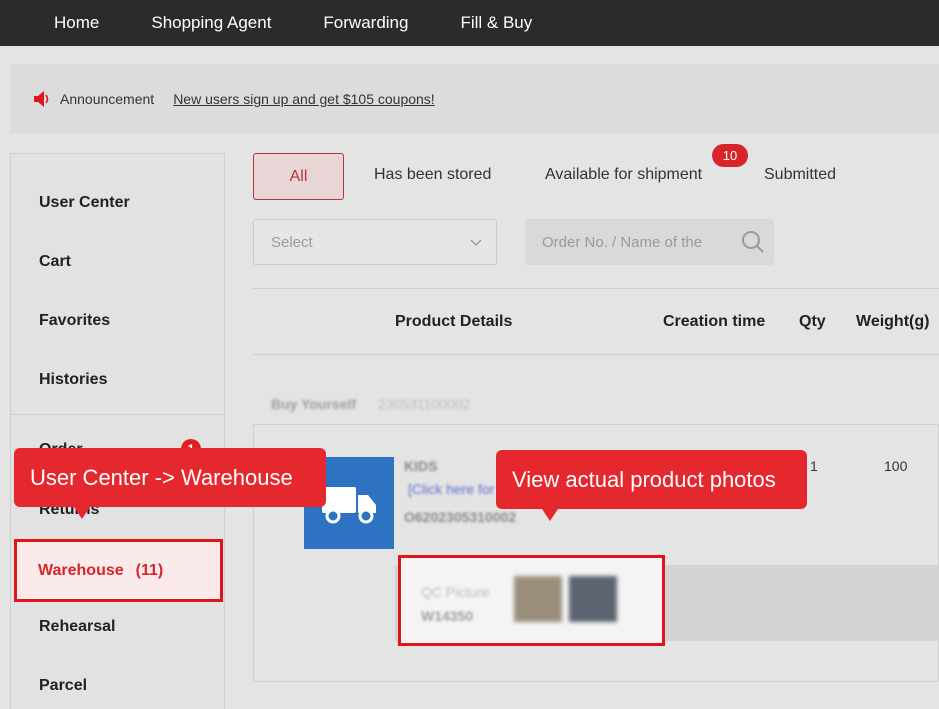 The image size is (939, 709). What do you see at coordinates (55, 262) in the screenshot?
I see `sidebar-item-cart: Cart` at bounding box center [55, 262].